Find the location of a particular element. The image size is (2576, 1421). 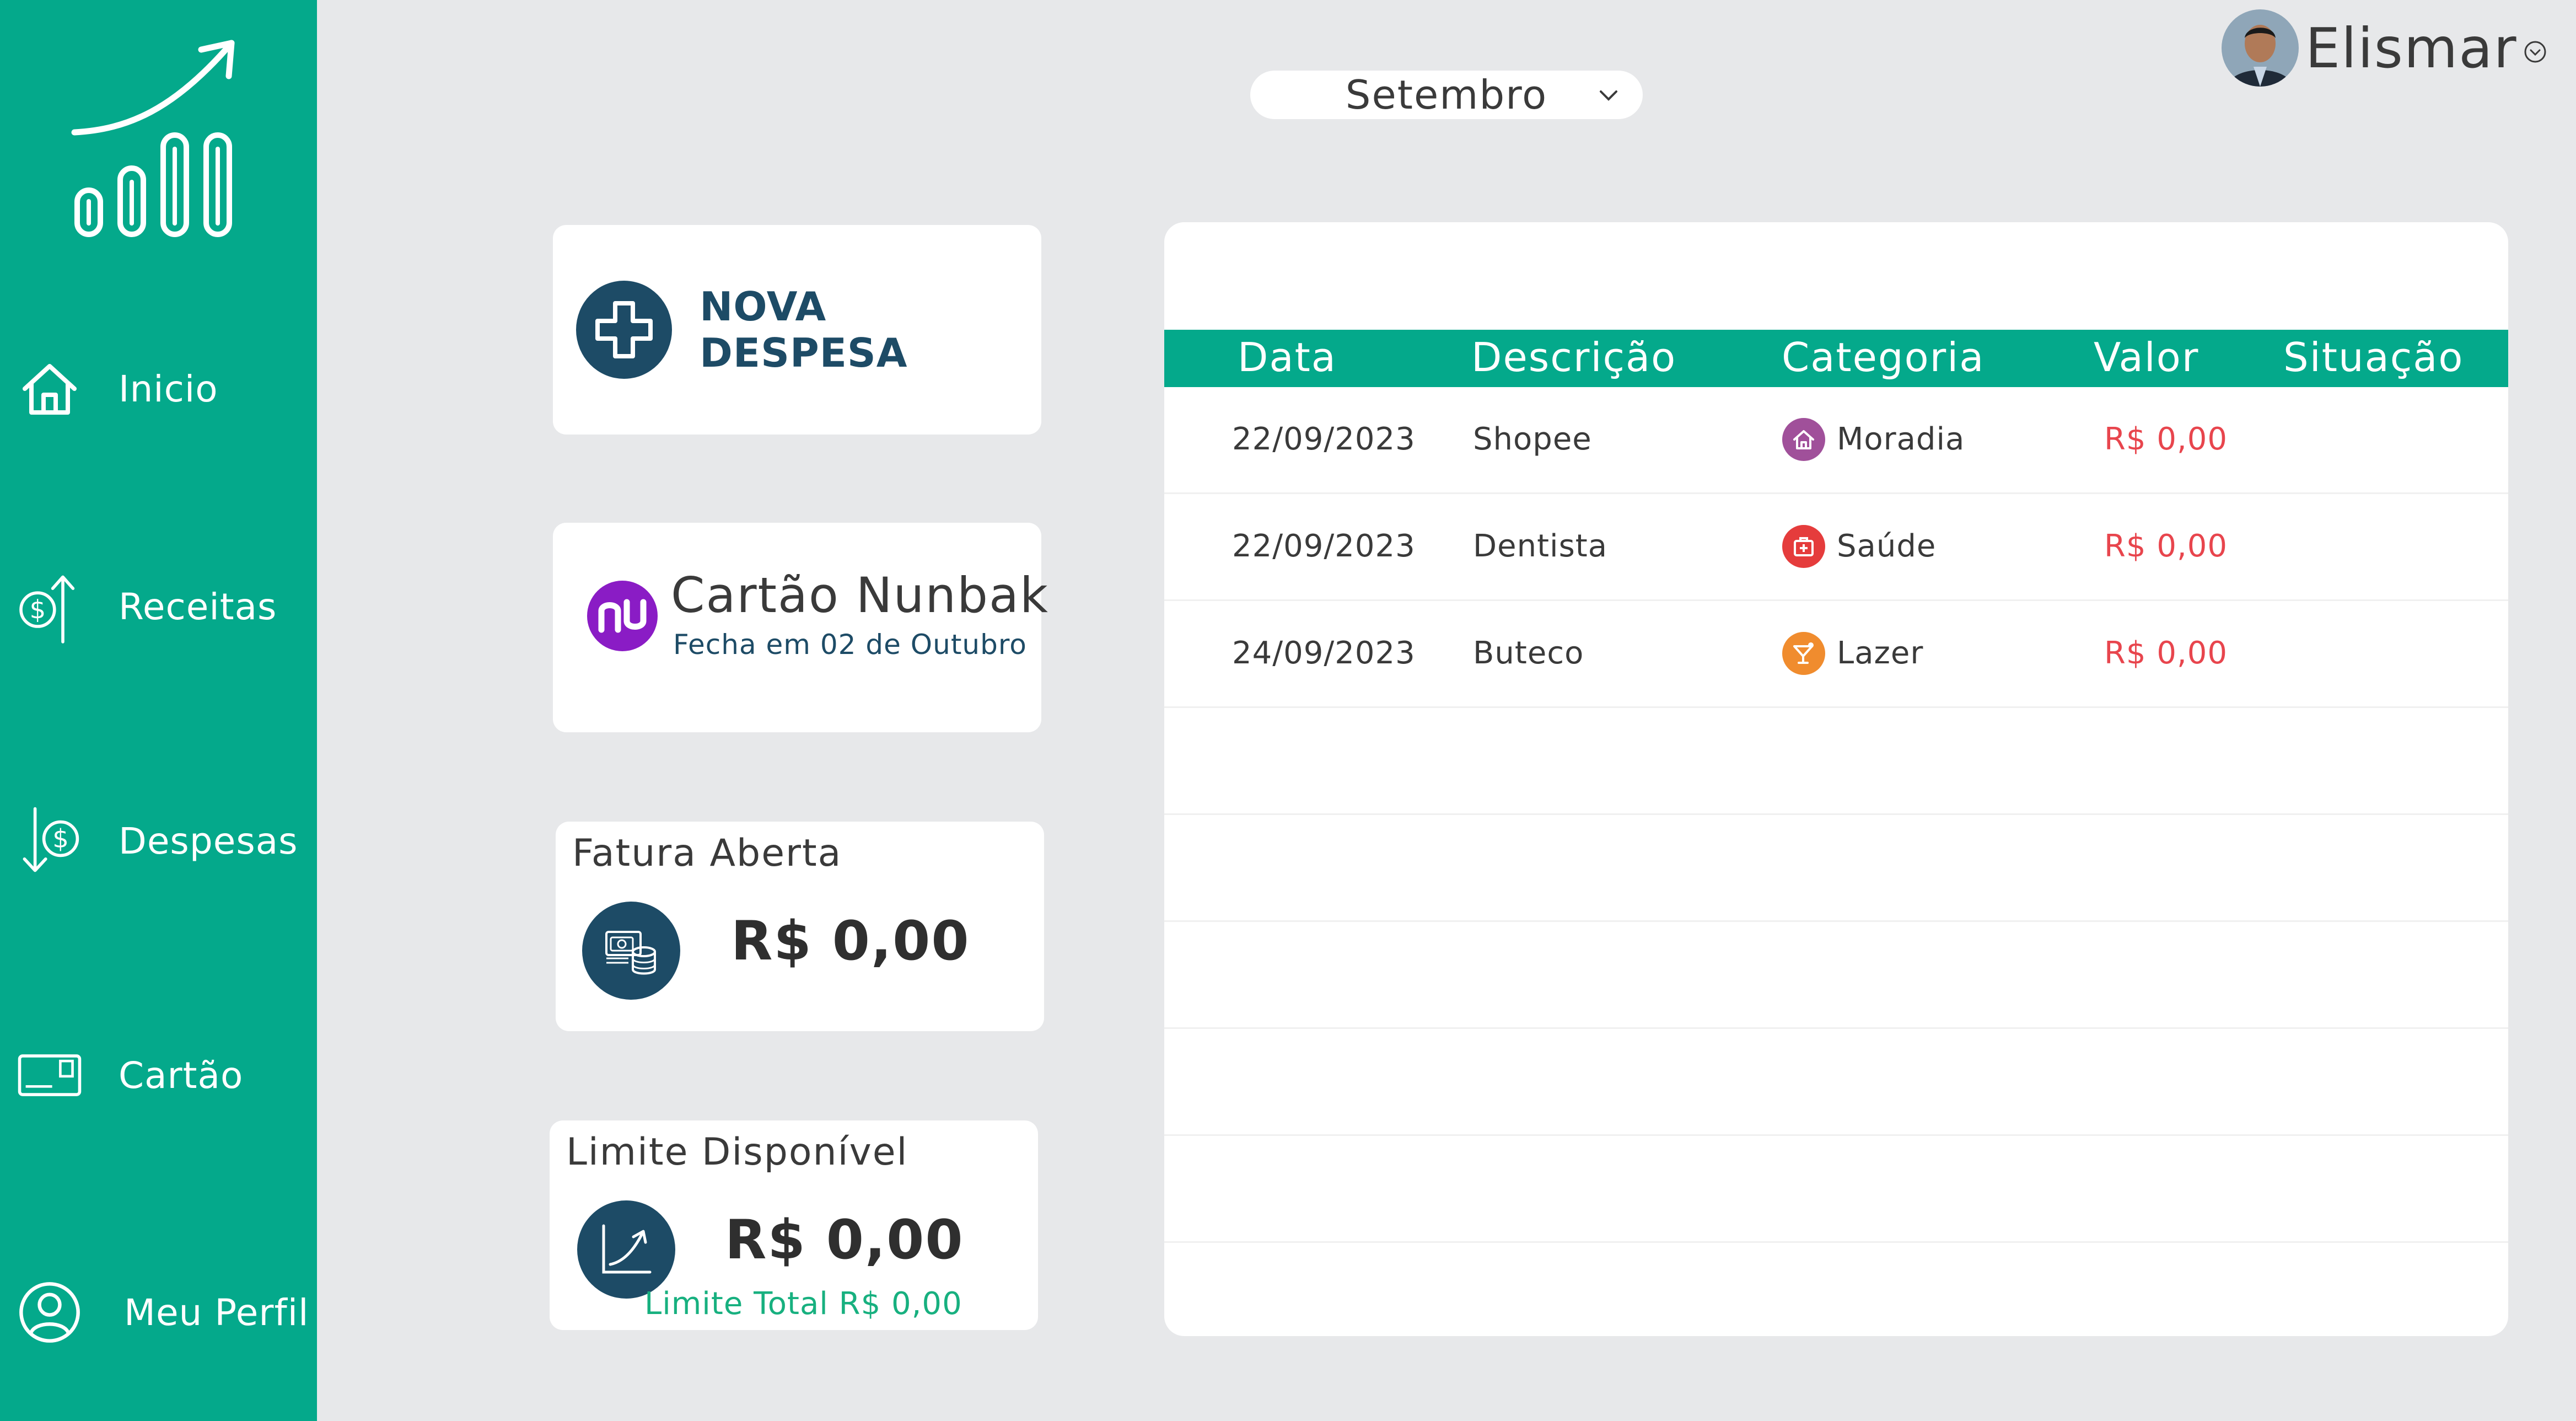

credit-card-panel: Cartão Nunbak Fecha em 02 de Outubro is located at coordinates (800, 627).